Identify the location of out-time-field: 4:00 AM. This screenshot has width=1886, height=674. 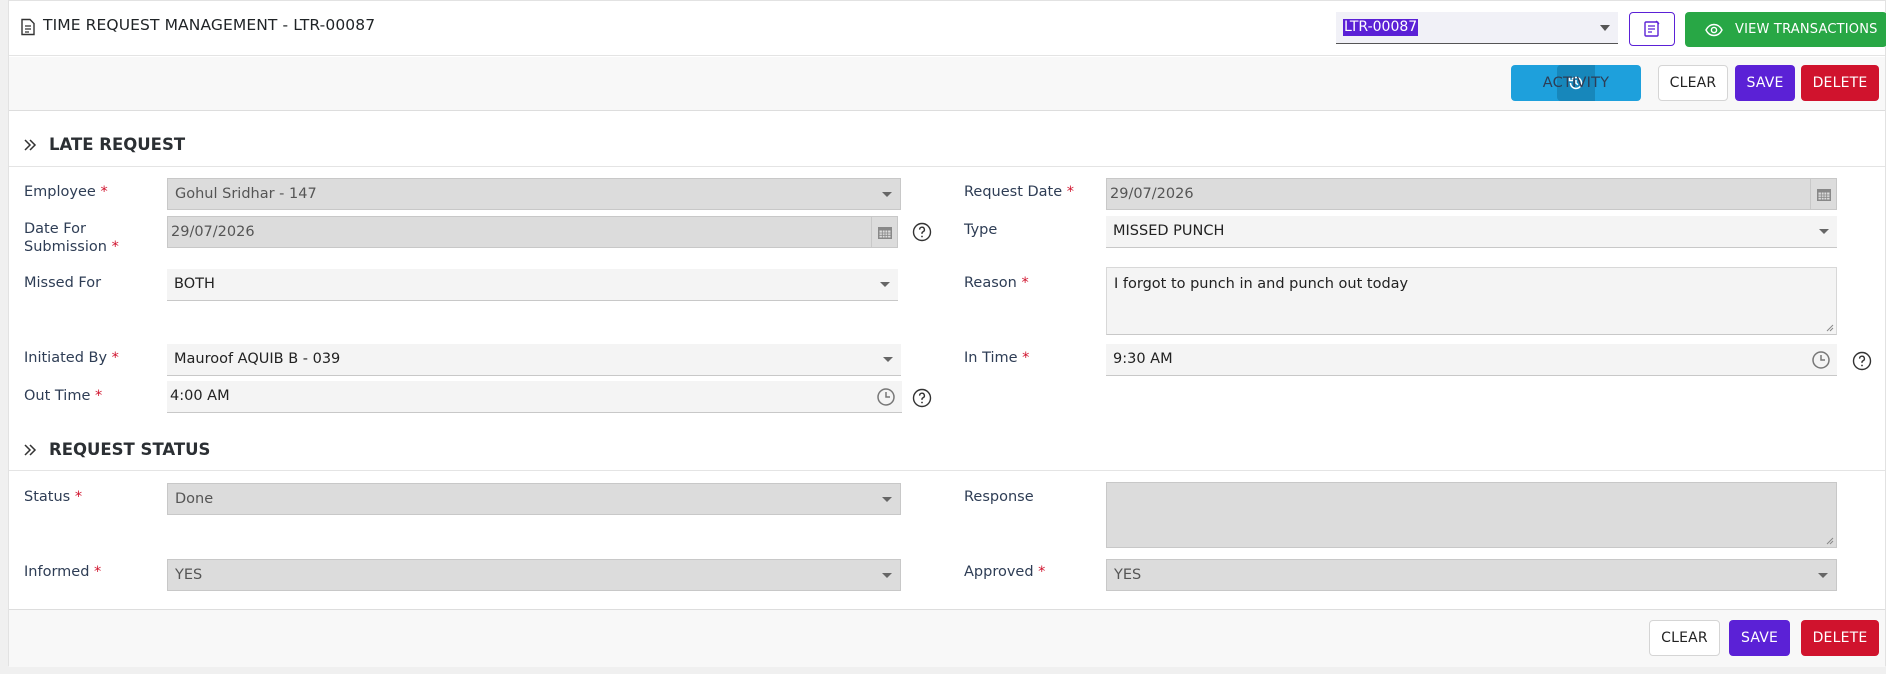
(534, 397).